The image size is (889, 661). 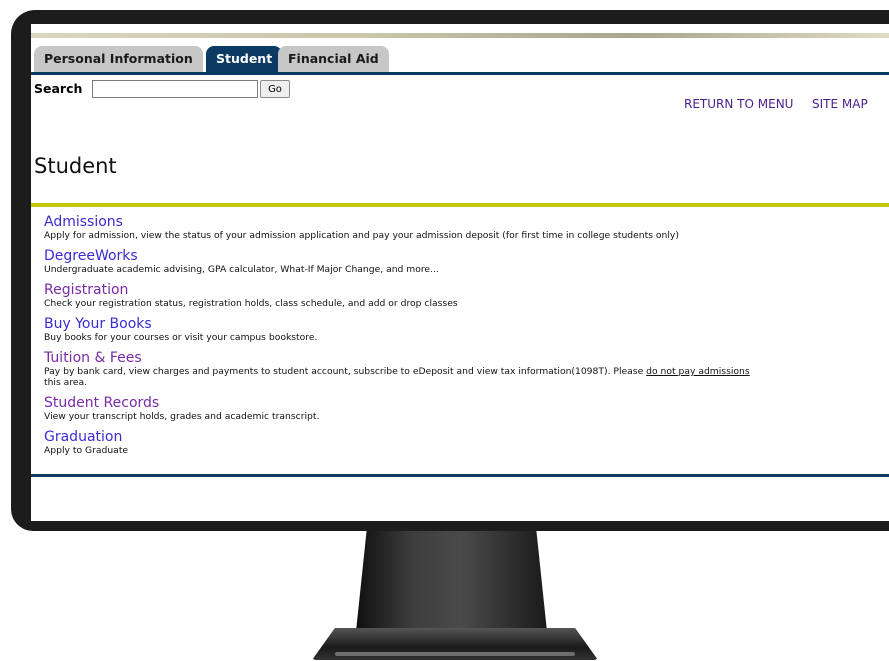 I want to click on return-to-menu-link: RETURN TO MENU, so click(x=738, y=104).